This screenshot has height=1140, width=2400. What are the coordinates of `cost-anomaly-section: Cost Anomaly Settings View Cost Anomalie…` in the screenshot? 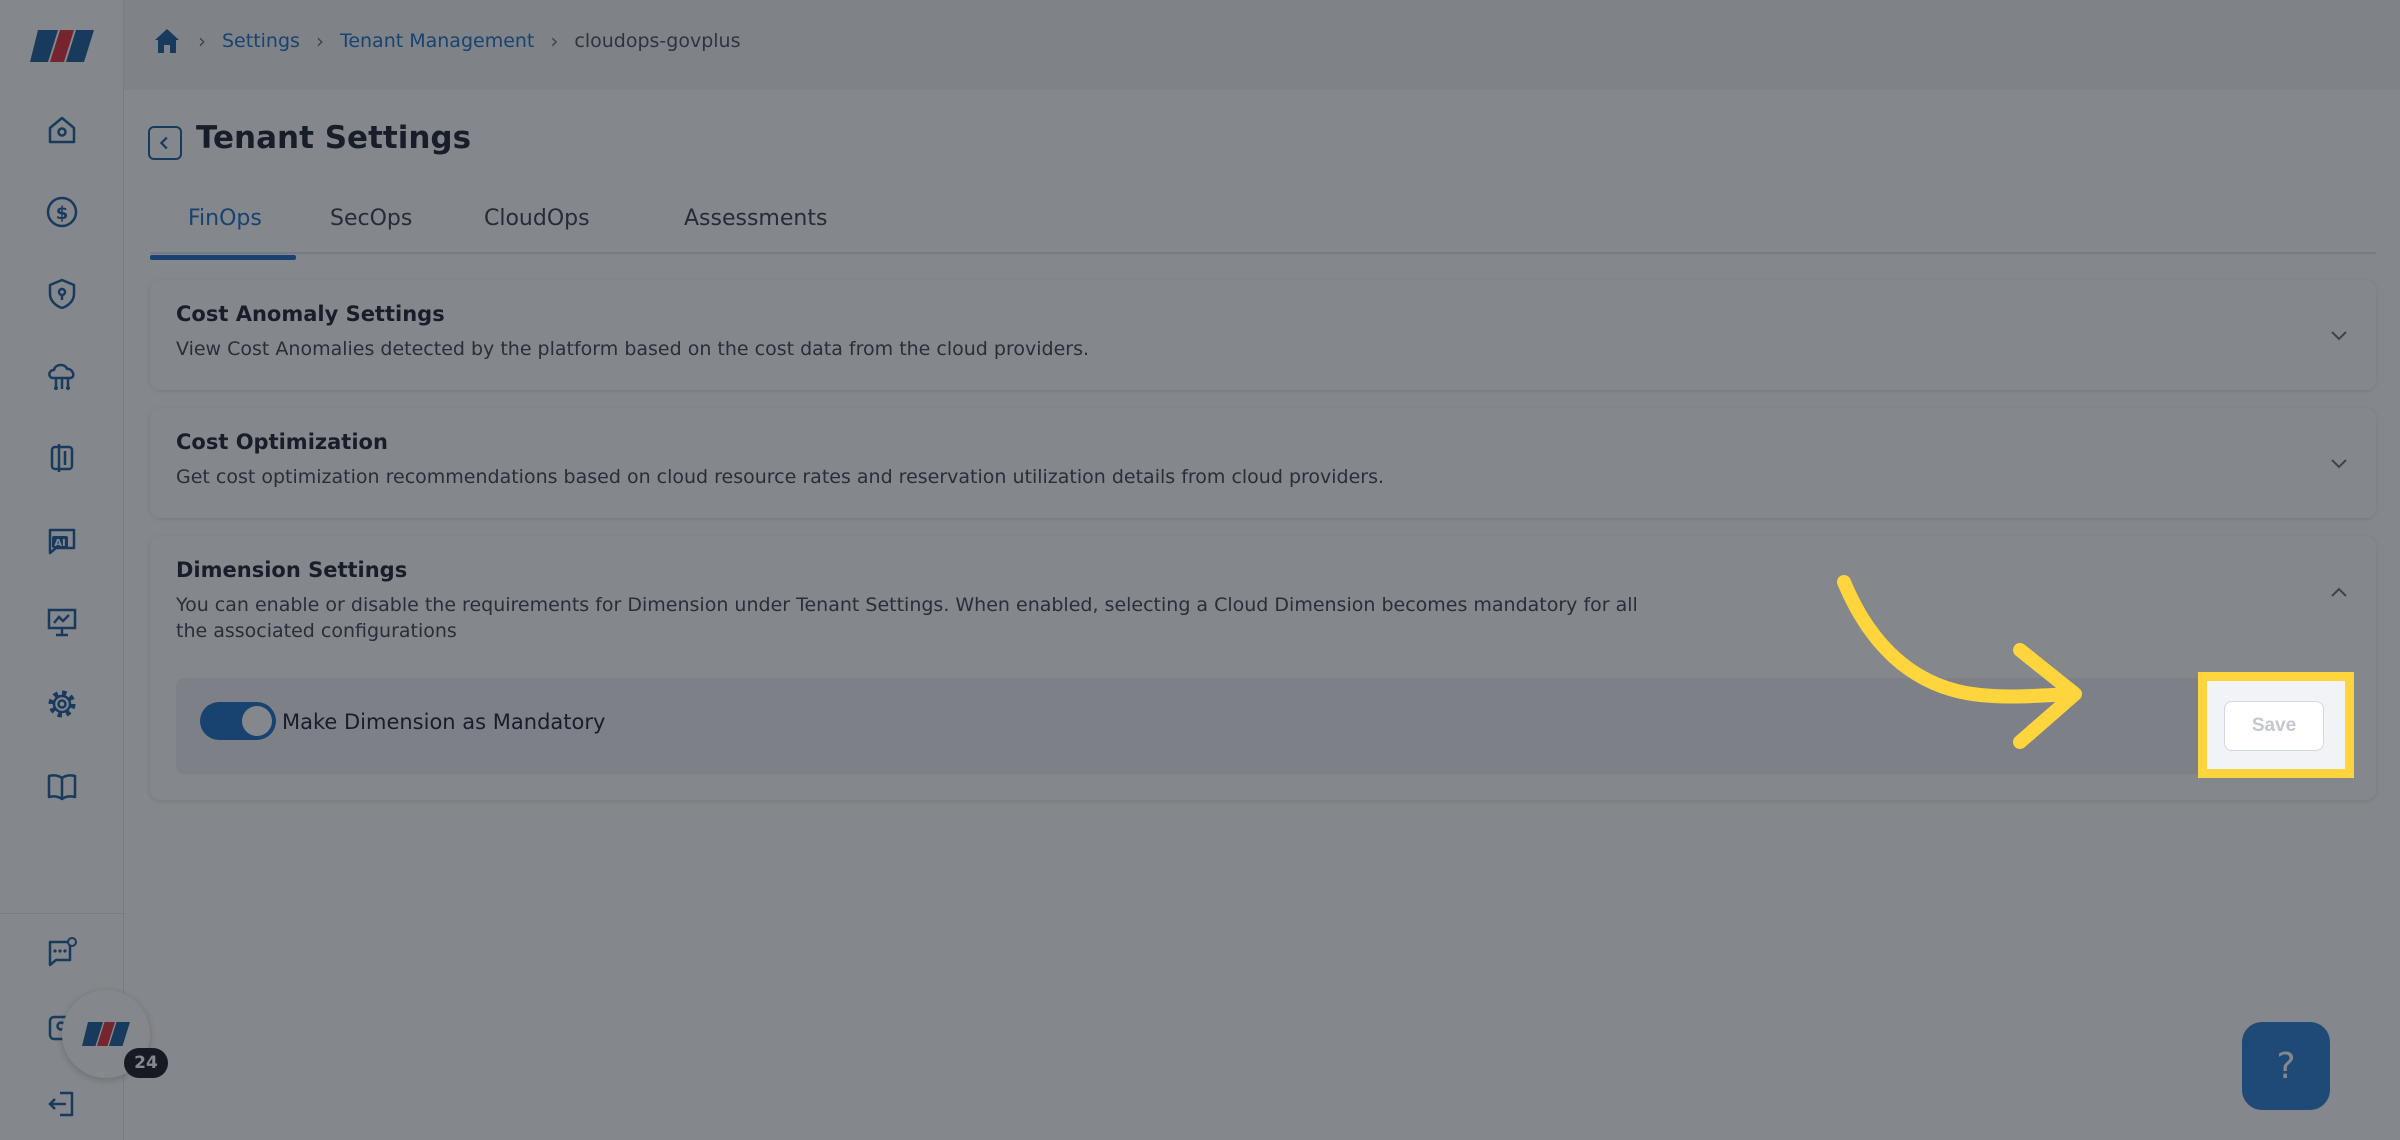 It's located at (1263, 335).